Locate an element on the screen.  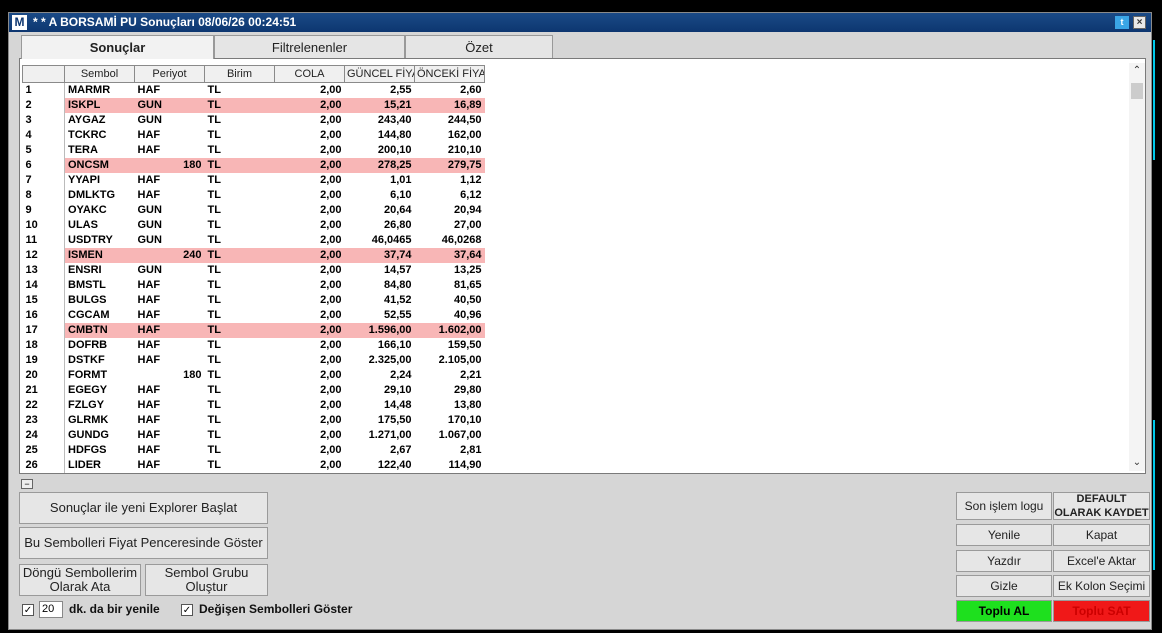
cell-current-price: 37,74 is located at coordinates (379, 255).